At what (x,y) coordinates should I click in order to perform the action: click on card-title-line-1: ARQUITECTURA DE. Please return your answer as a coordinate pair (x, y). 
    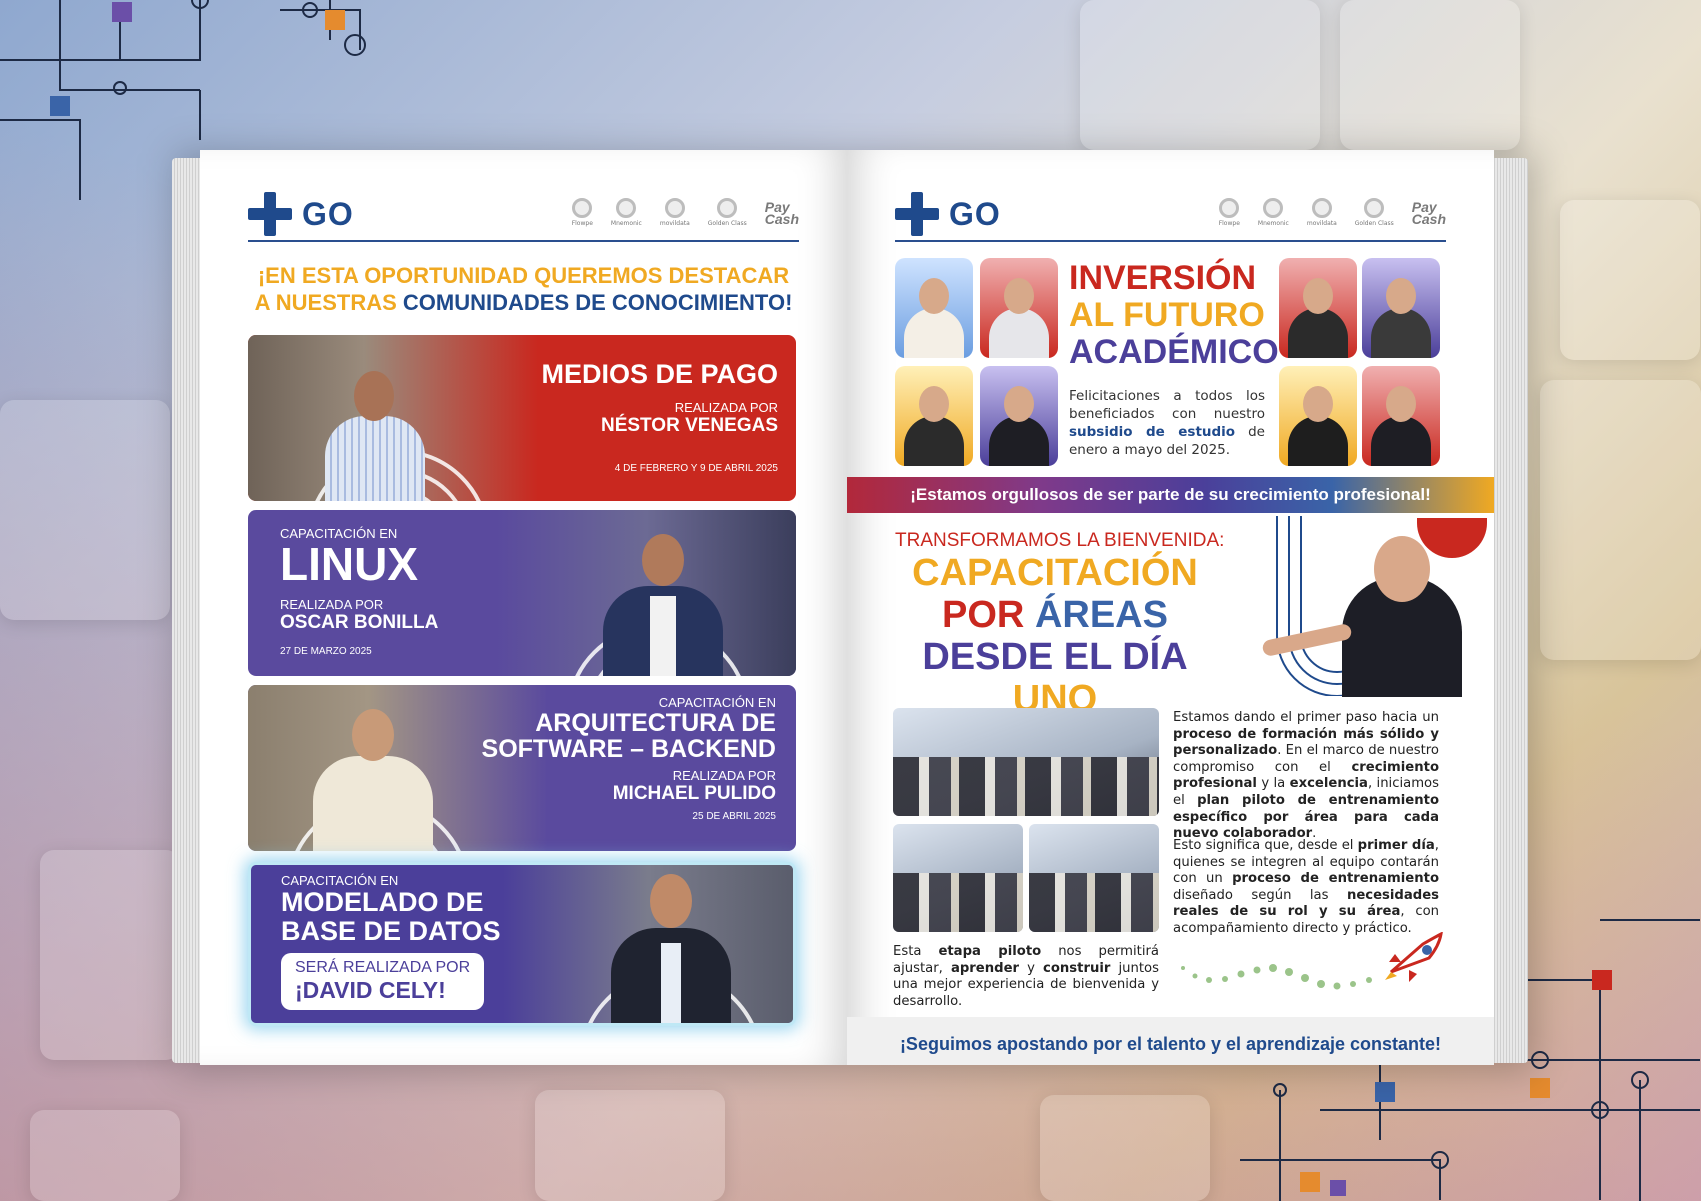
    Looking at the image, I should click on (655, 723).